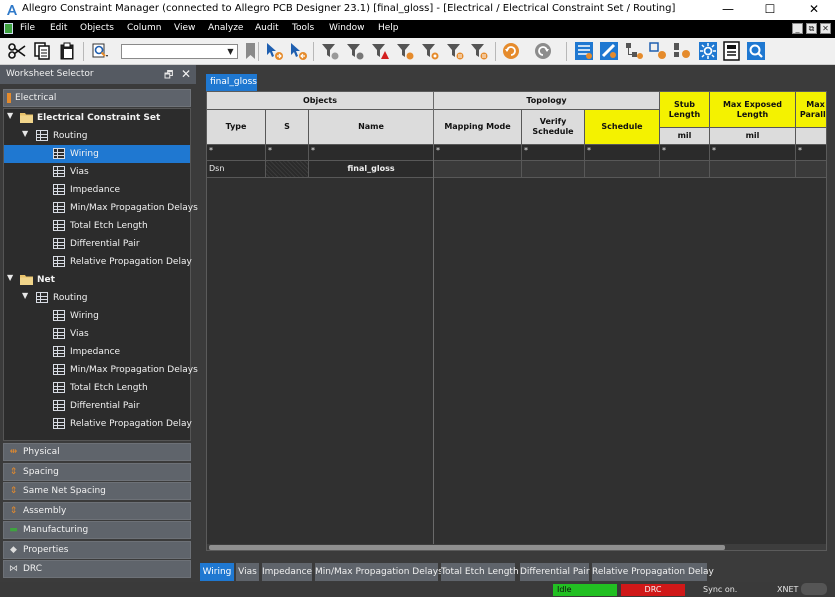 This screenshot has height=597, width=835. Describe the element at coordinates (225, 28) in the screenshot. I see `menu-analyze: Analyze` at that location.